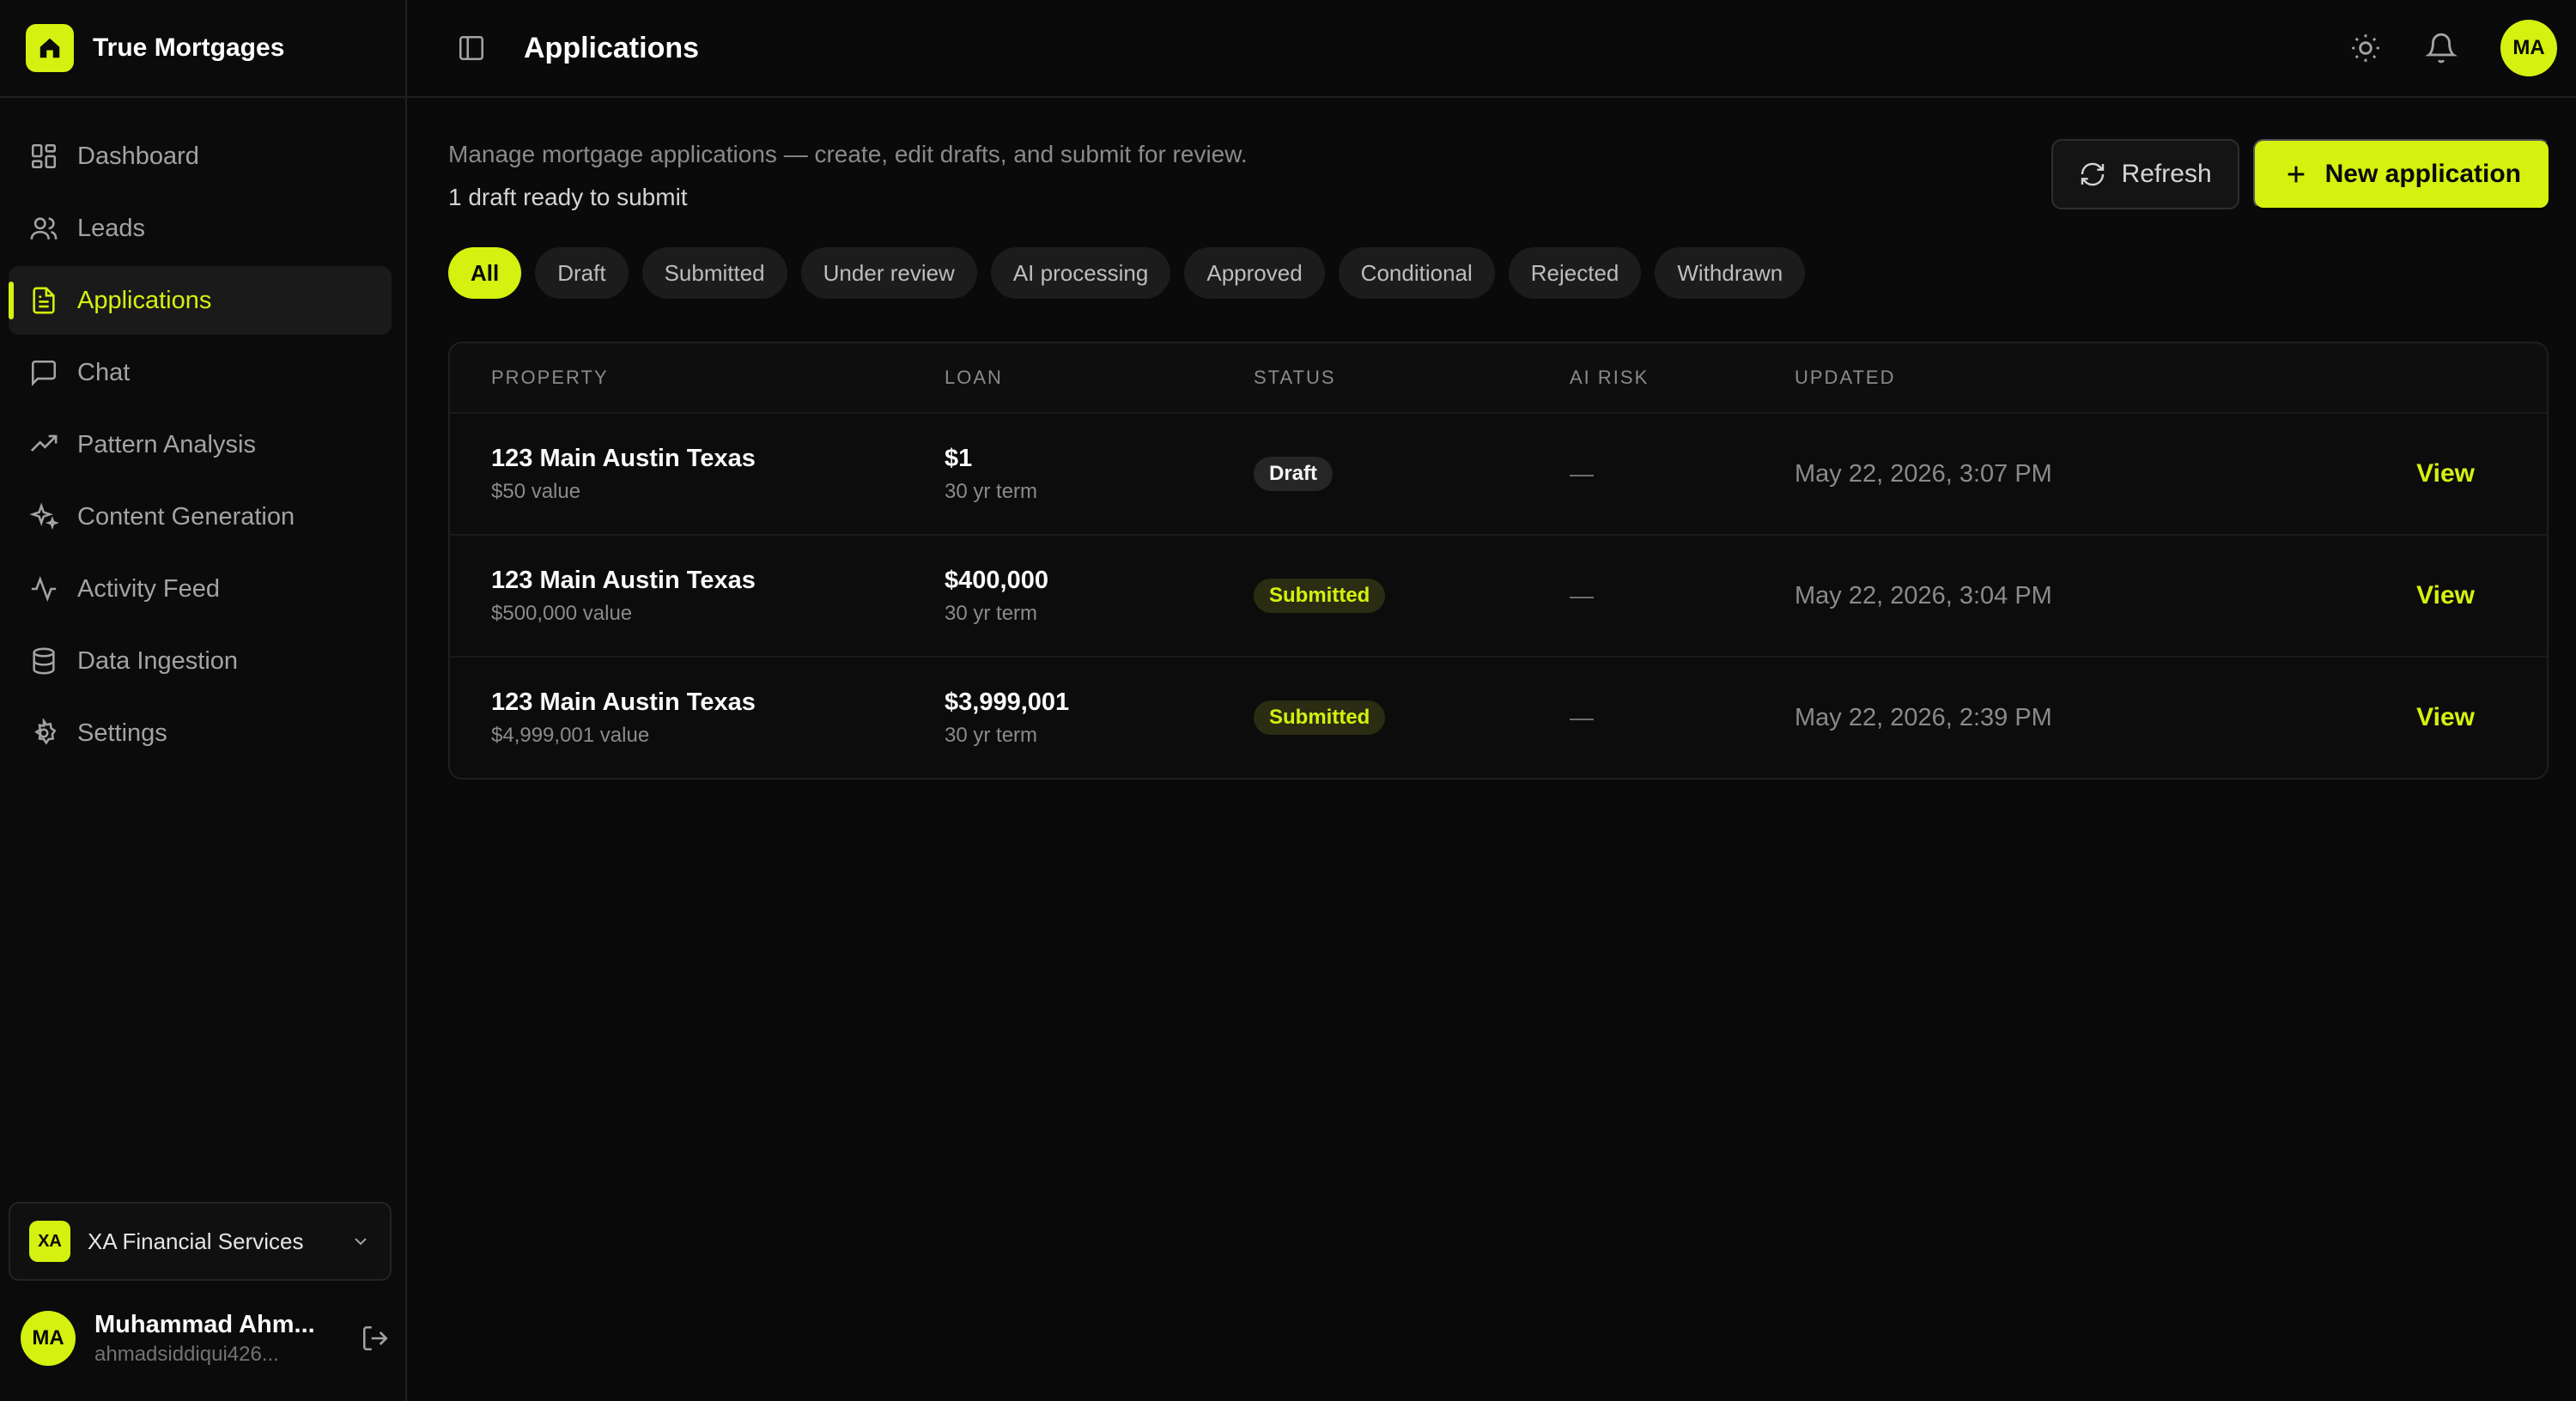 The width and height of the screenshot is (2576, 1401). Describe the element at coordinates (1923, 717) in the screenshot. I see `updated-timestamp: May 22, 2026, 2:39 PM` at that location.